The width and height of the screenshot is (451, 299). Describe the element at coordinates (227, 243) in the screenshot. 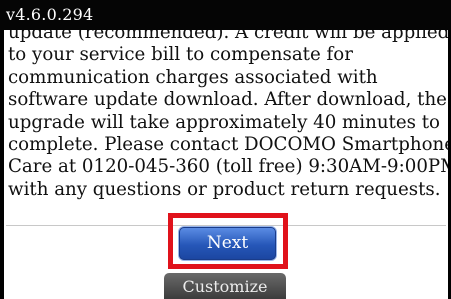

I see `next-button: Next` at that location.